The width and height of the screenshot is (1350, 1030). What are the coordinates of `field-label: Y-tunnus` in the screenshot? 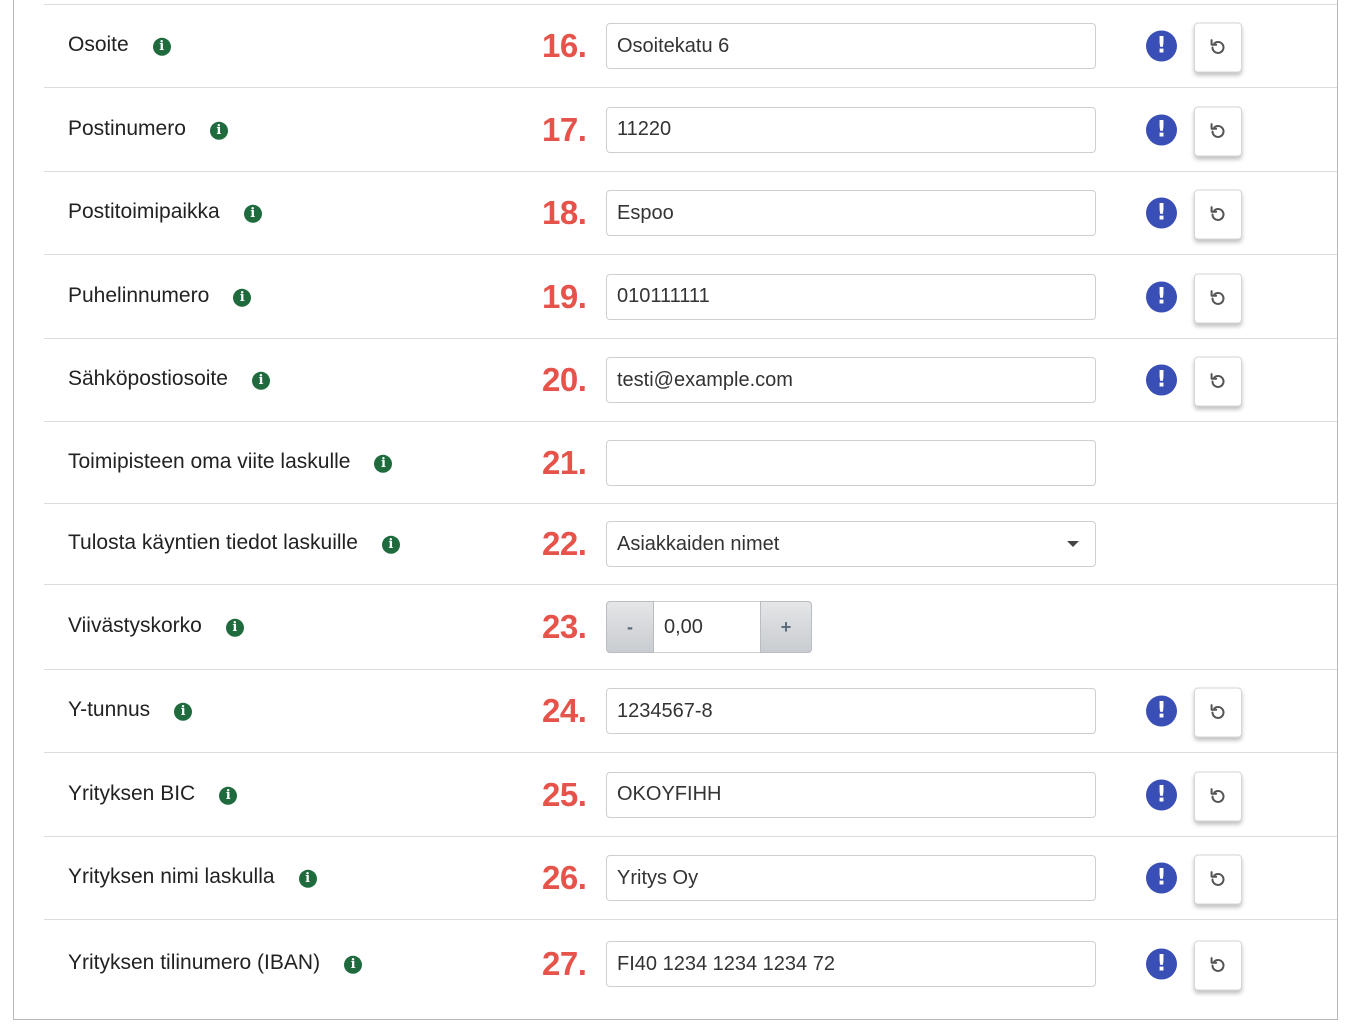 It's located at (109, 709).